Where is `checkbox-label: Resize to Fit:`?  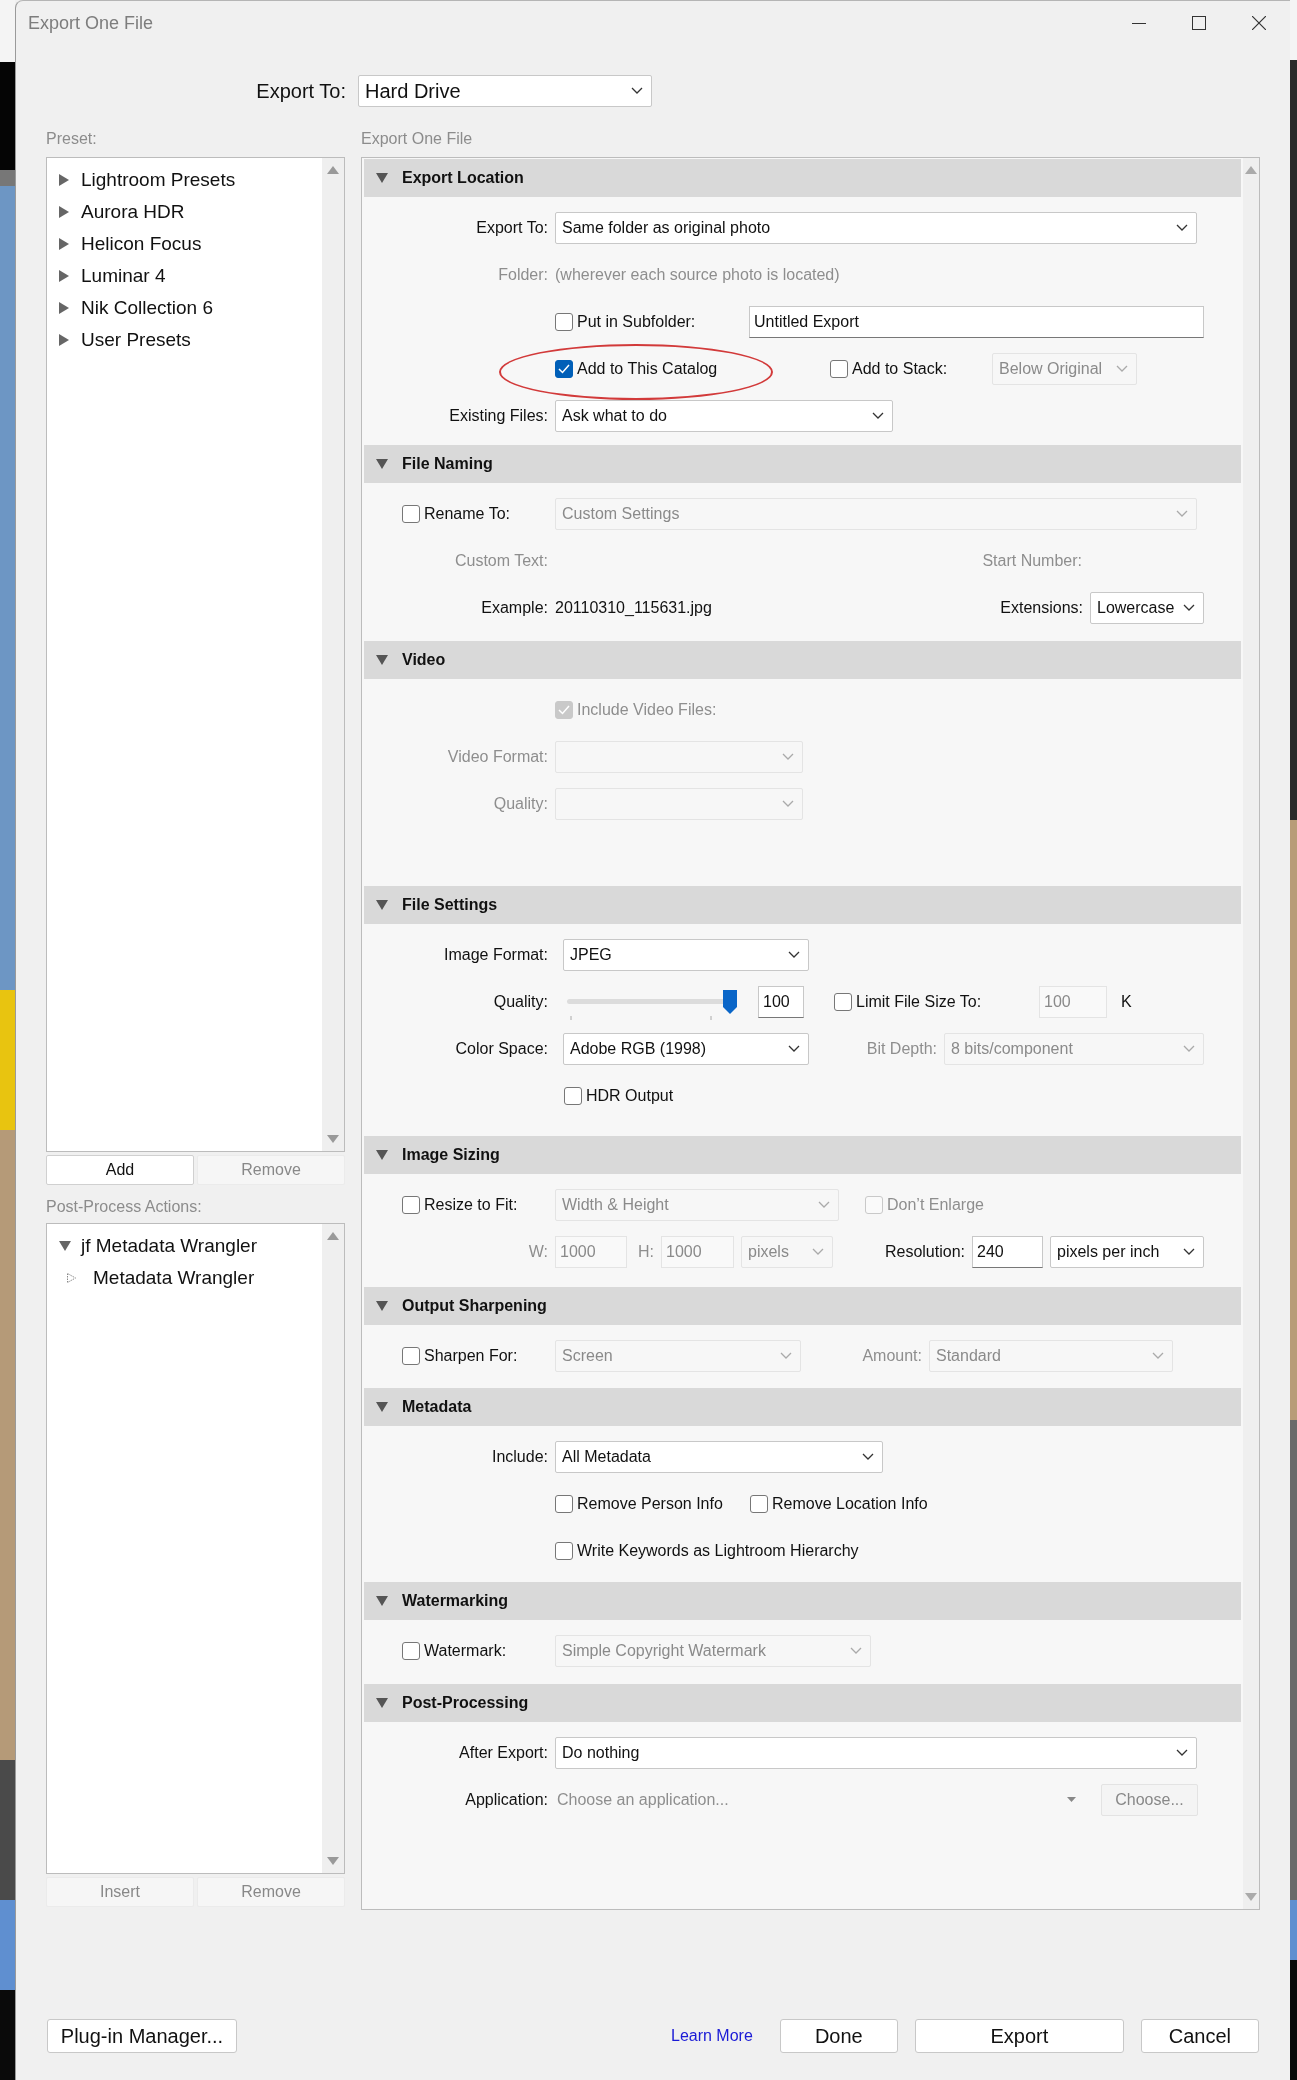 checkbox-label: Resize to Fit: is located at coordinates (471, 1204).